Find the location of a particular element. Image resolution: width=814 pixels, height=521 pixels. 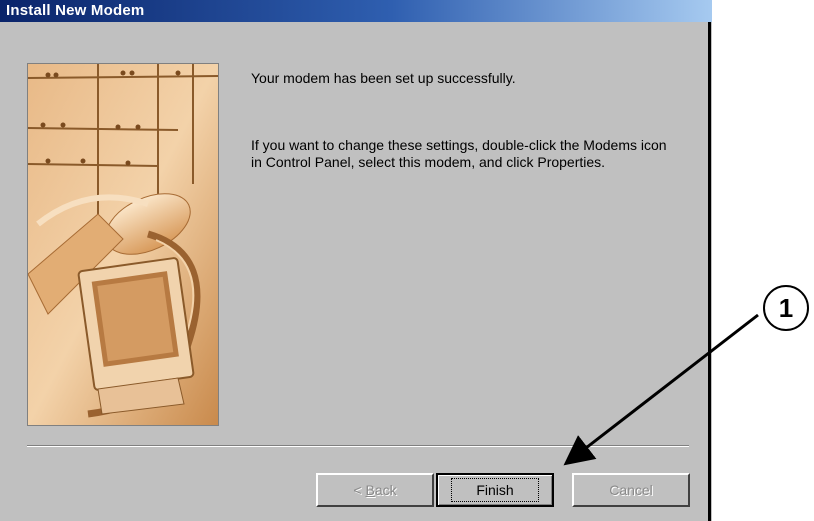

callout-badge: 1 is located at coordinates (786, 308).